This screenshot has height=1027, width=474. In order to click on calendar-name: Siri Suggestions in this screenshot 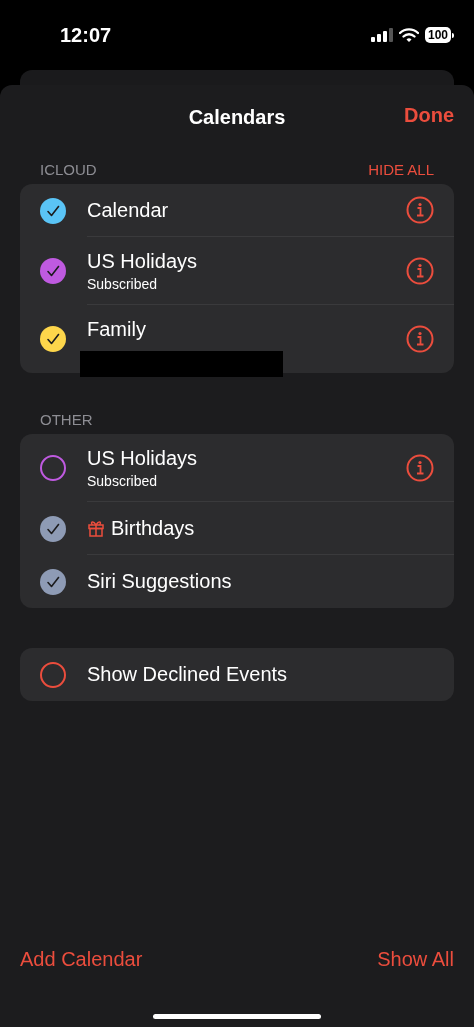, I will do `click(159, 581)`.